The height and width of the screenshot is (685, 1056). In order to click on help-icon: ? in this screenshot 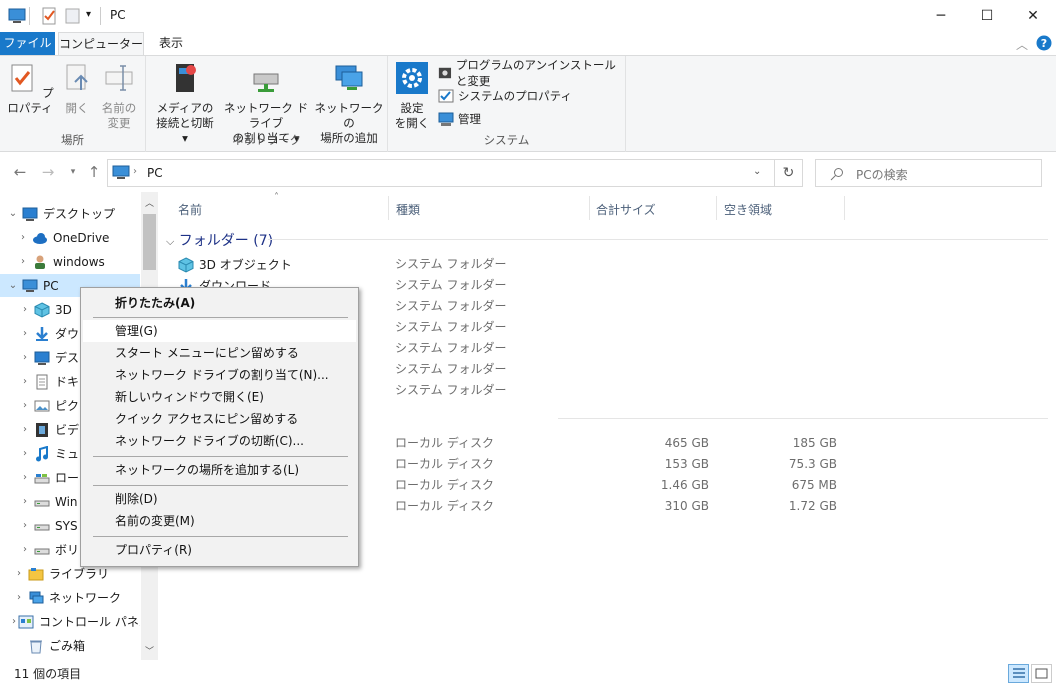, I will do `click(1044, 43)`.